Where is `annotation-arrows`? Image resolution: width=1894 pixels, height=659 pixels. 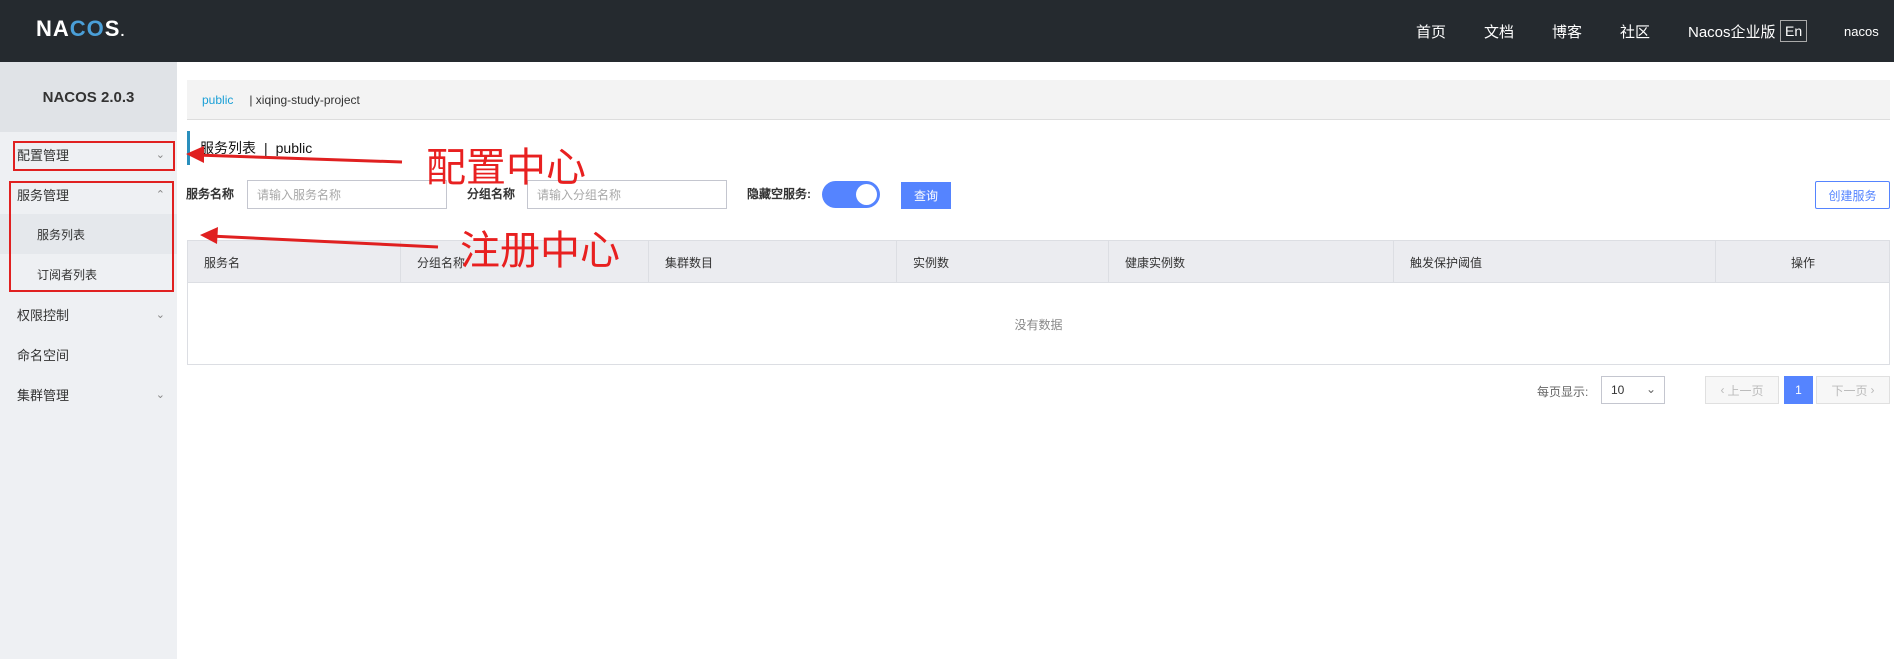
annotation-arrows is located at coordinates (312, 197).